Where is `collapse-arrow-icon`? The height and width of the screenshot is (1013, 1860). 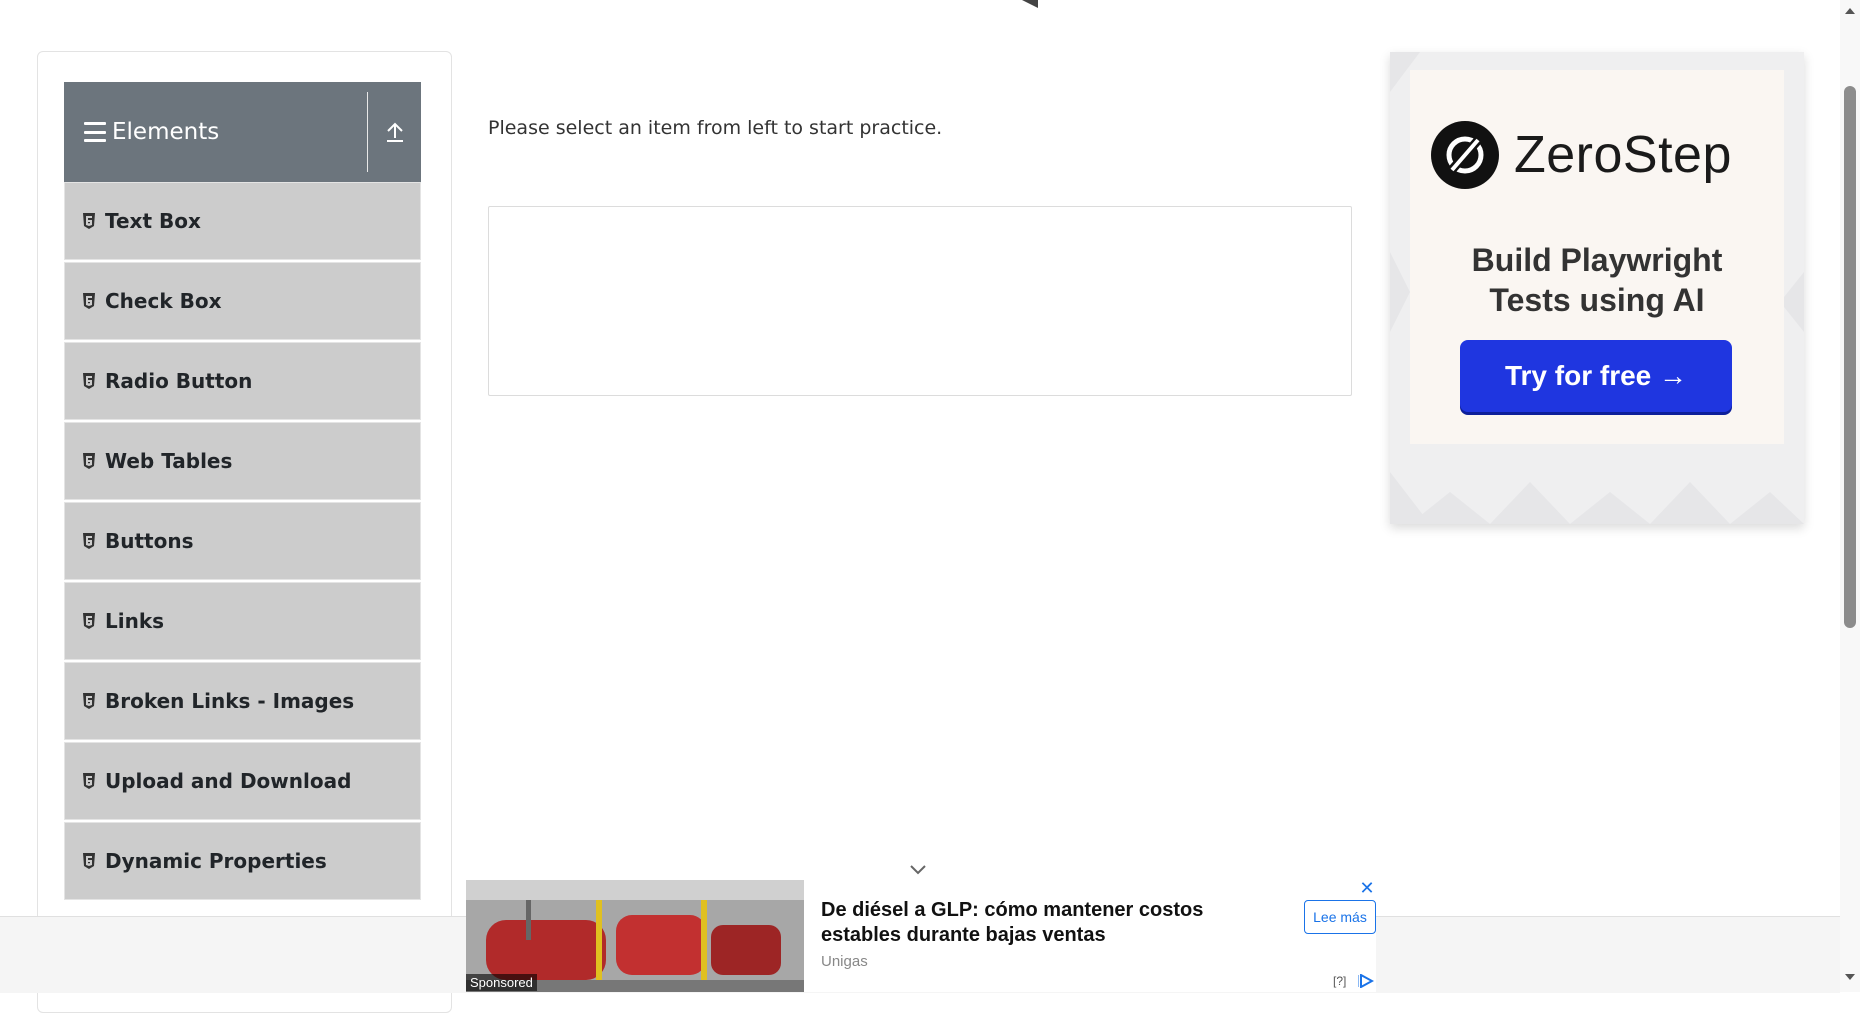 collapse-arrow-icon is located at coordinates (395, 132).